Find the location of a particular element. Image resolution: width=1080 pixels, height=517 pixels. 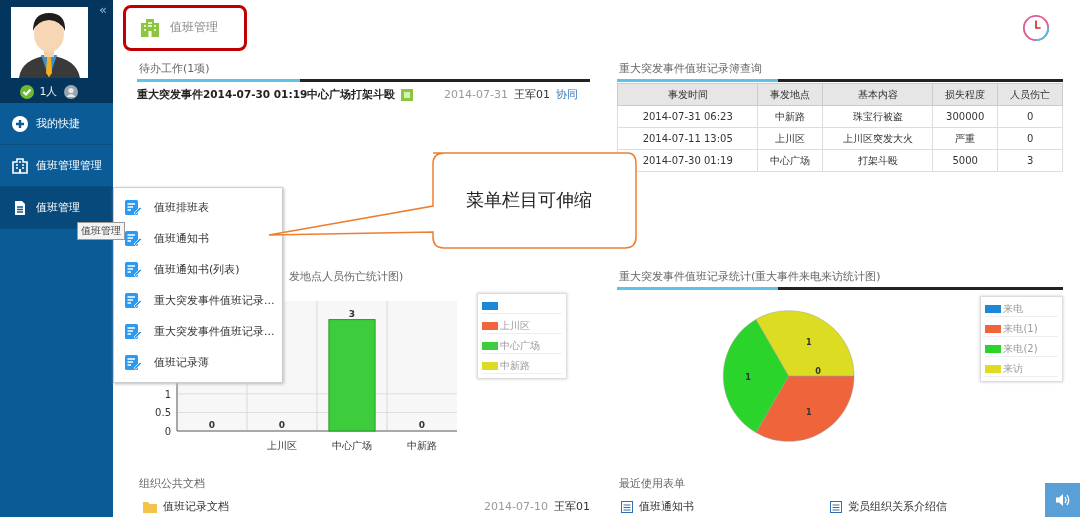

legend-label: 来电 is located at coordinates (1013, 308).